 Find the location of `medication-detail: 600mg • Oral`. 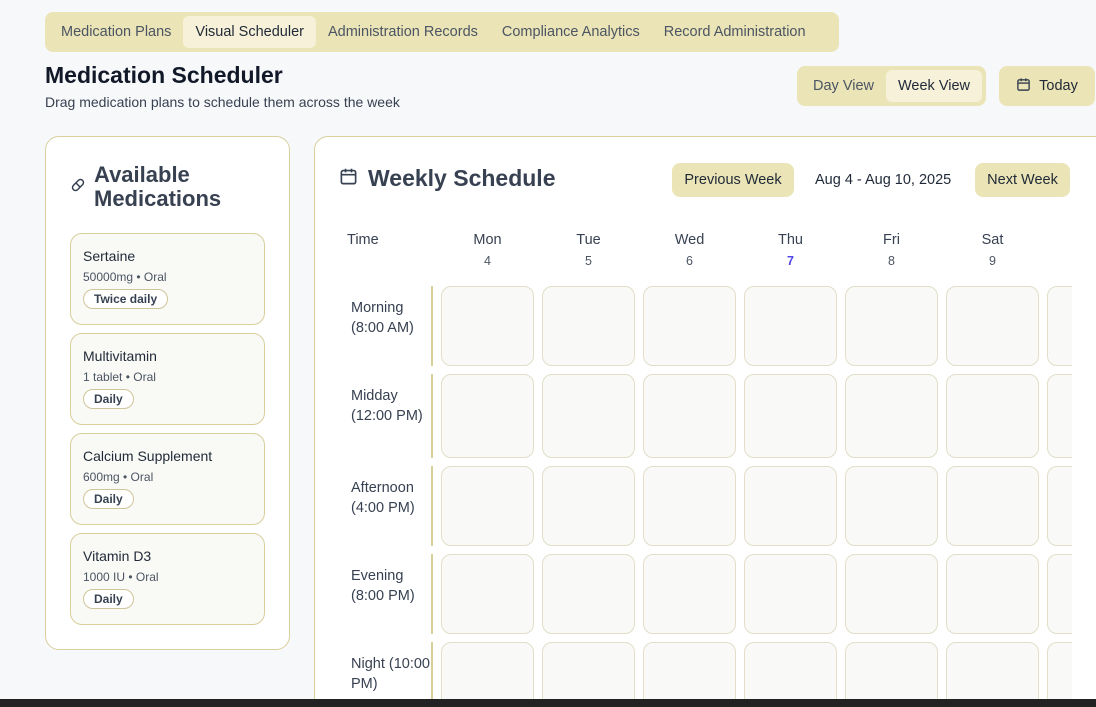

medication-detail: 600mg • Oral is located at coordinates (118, 477).